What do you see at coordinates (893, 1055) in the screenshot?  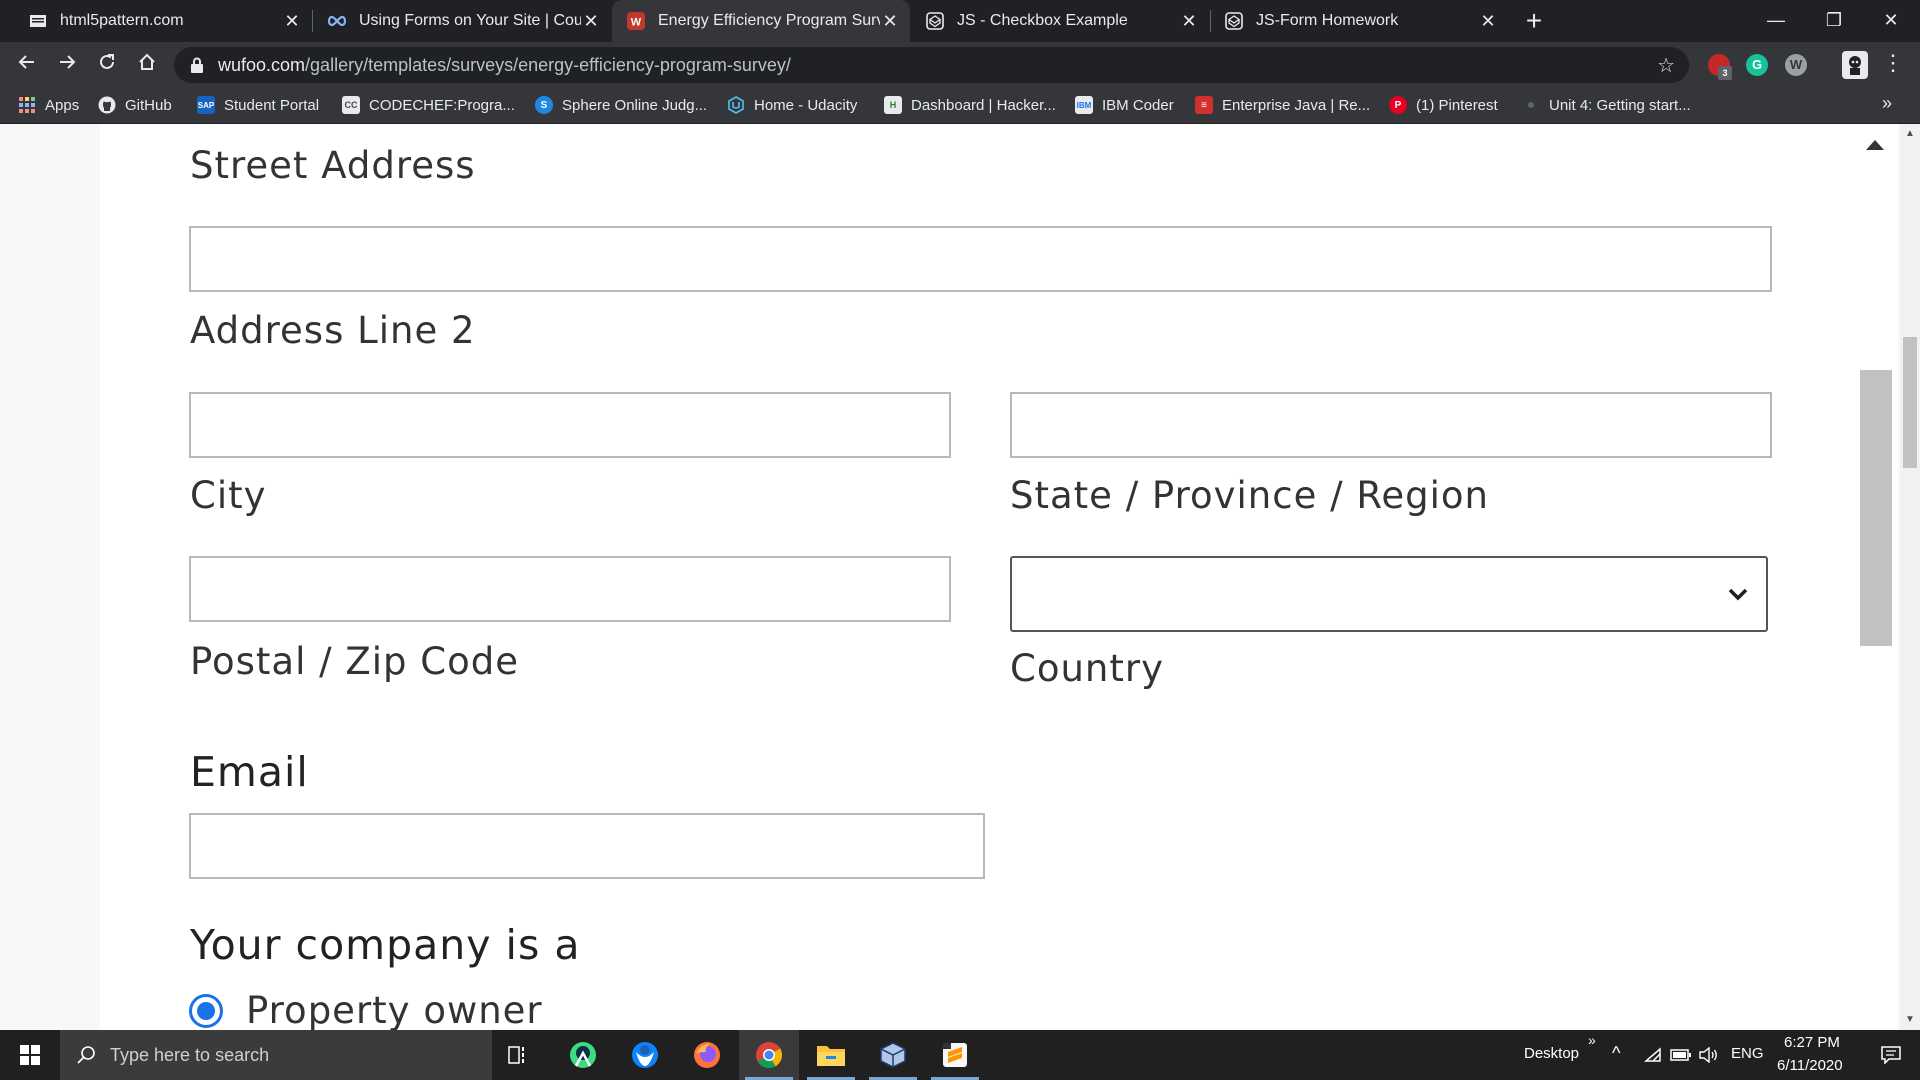 I see `virtualbox-icon` at bounding box center [893, 1055].